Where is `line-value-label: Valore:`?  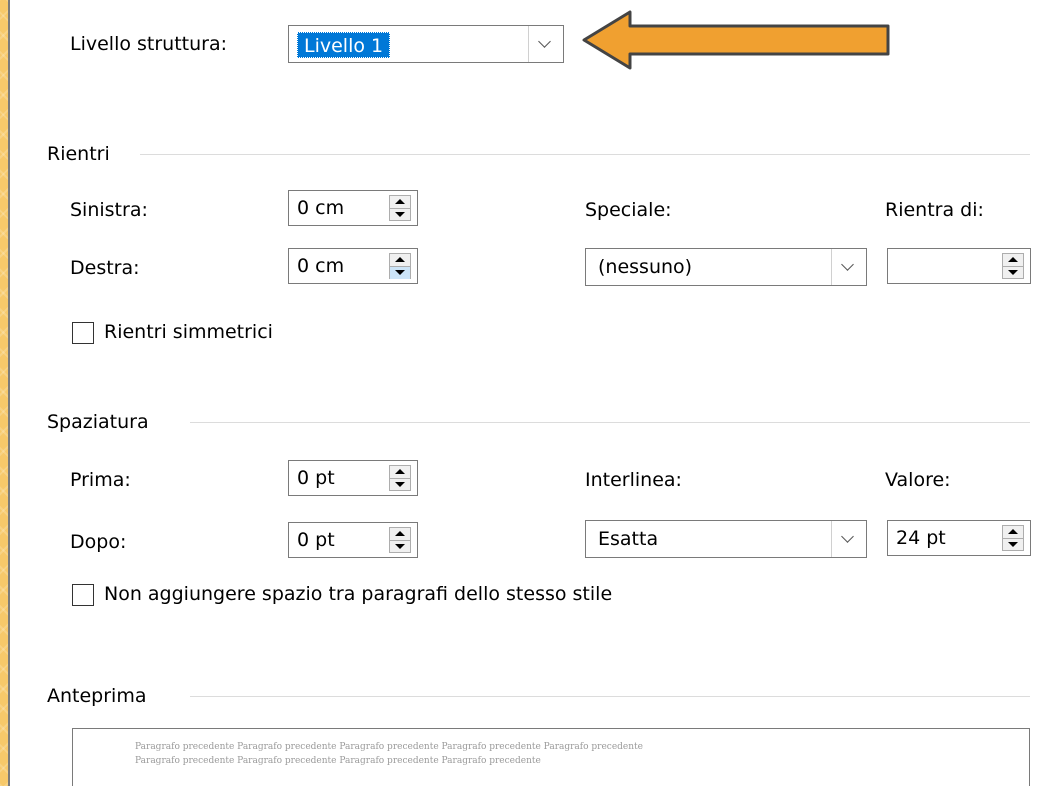
line-value-label: Valore: is located at coordinates (918, 480).